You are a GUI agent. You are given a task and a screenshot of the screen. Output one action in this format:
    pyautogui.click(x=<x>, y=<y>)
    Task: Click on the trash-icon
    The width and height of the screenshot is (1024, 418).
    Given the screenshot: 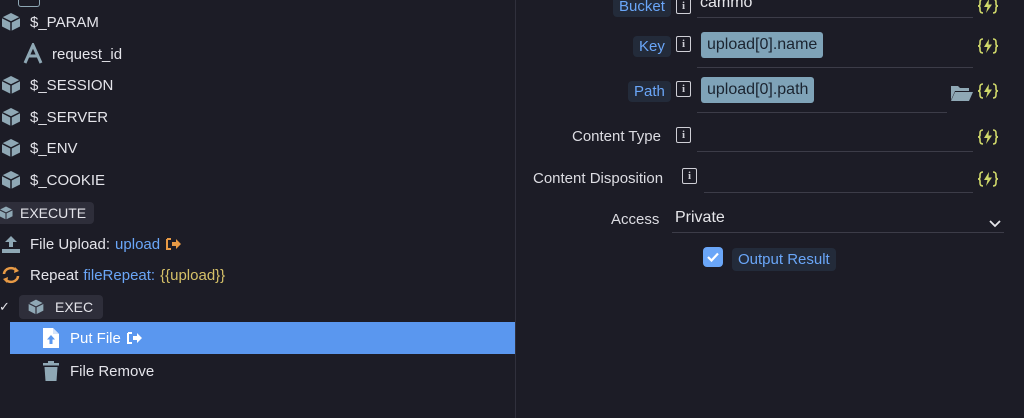 What is the action you would take?
    pyautogui.click(x=51, y=371)
    